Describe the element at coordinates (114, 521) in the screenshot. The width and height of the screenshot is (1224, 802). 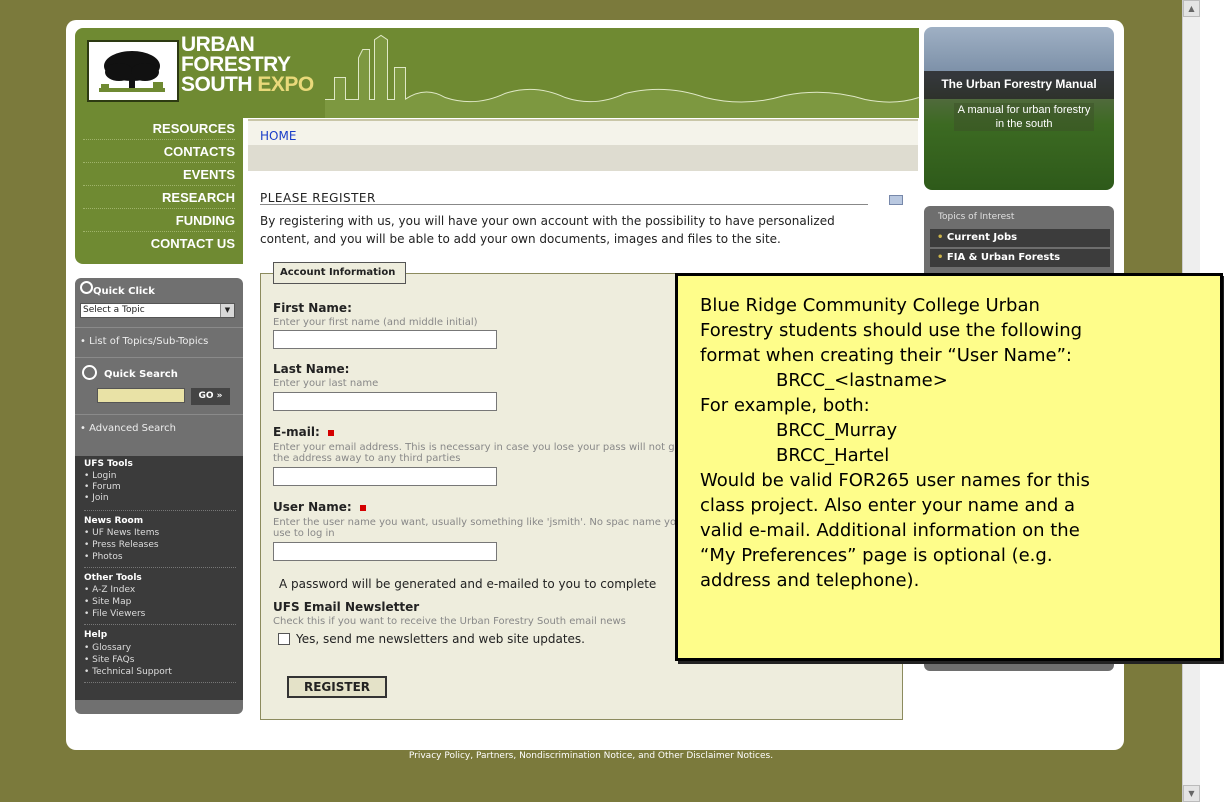
I see `news-room-heading: News Room` at that location.